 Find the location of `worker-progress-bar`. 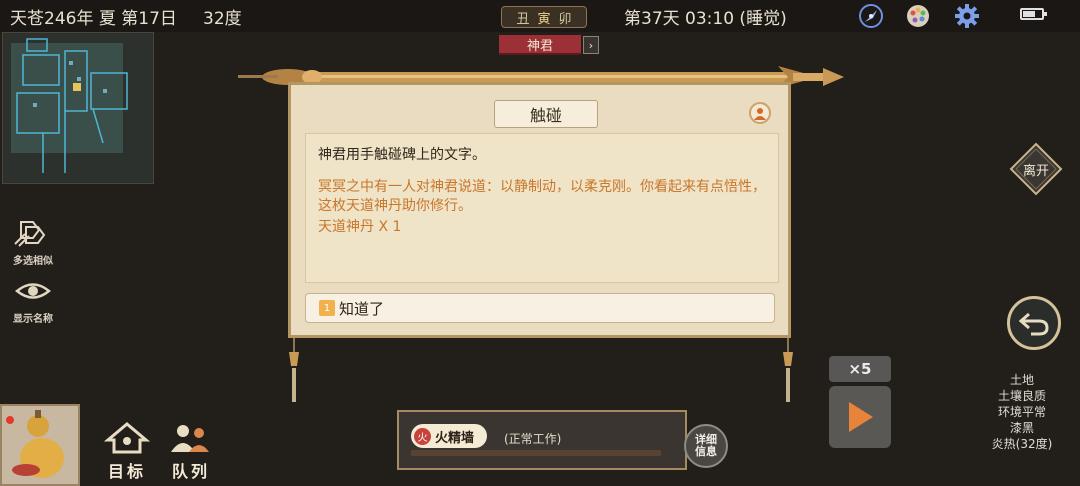

worker-progress-bar is located at coordinates (536, 453).